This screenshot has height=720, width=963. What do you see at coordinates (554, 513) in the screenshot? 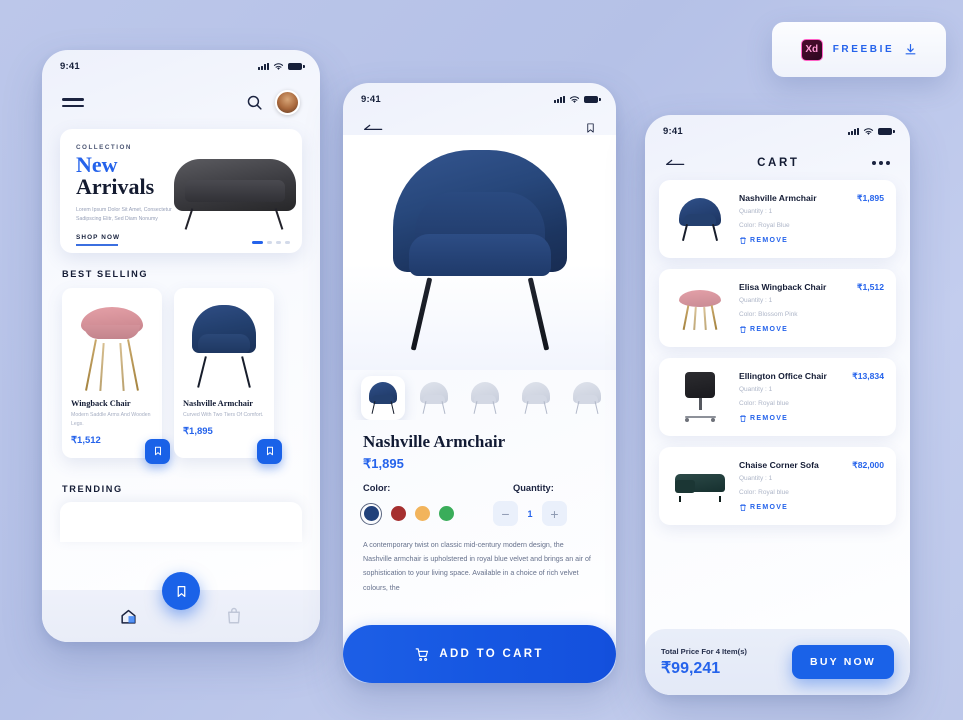
I see `quantity-increase-button: +` at bounding box center [554, 513].